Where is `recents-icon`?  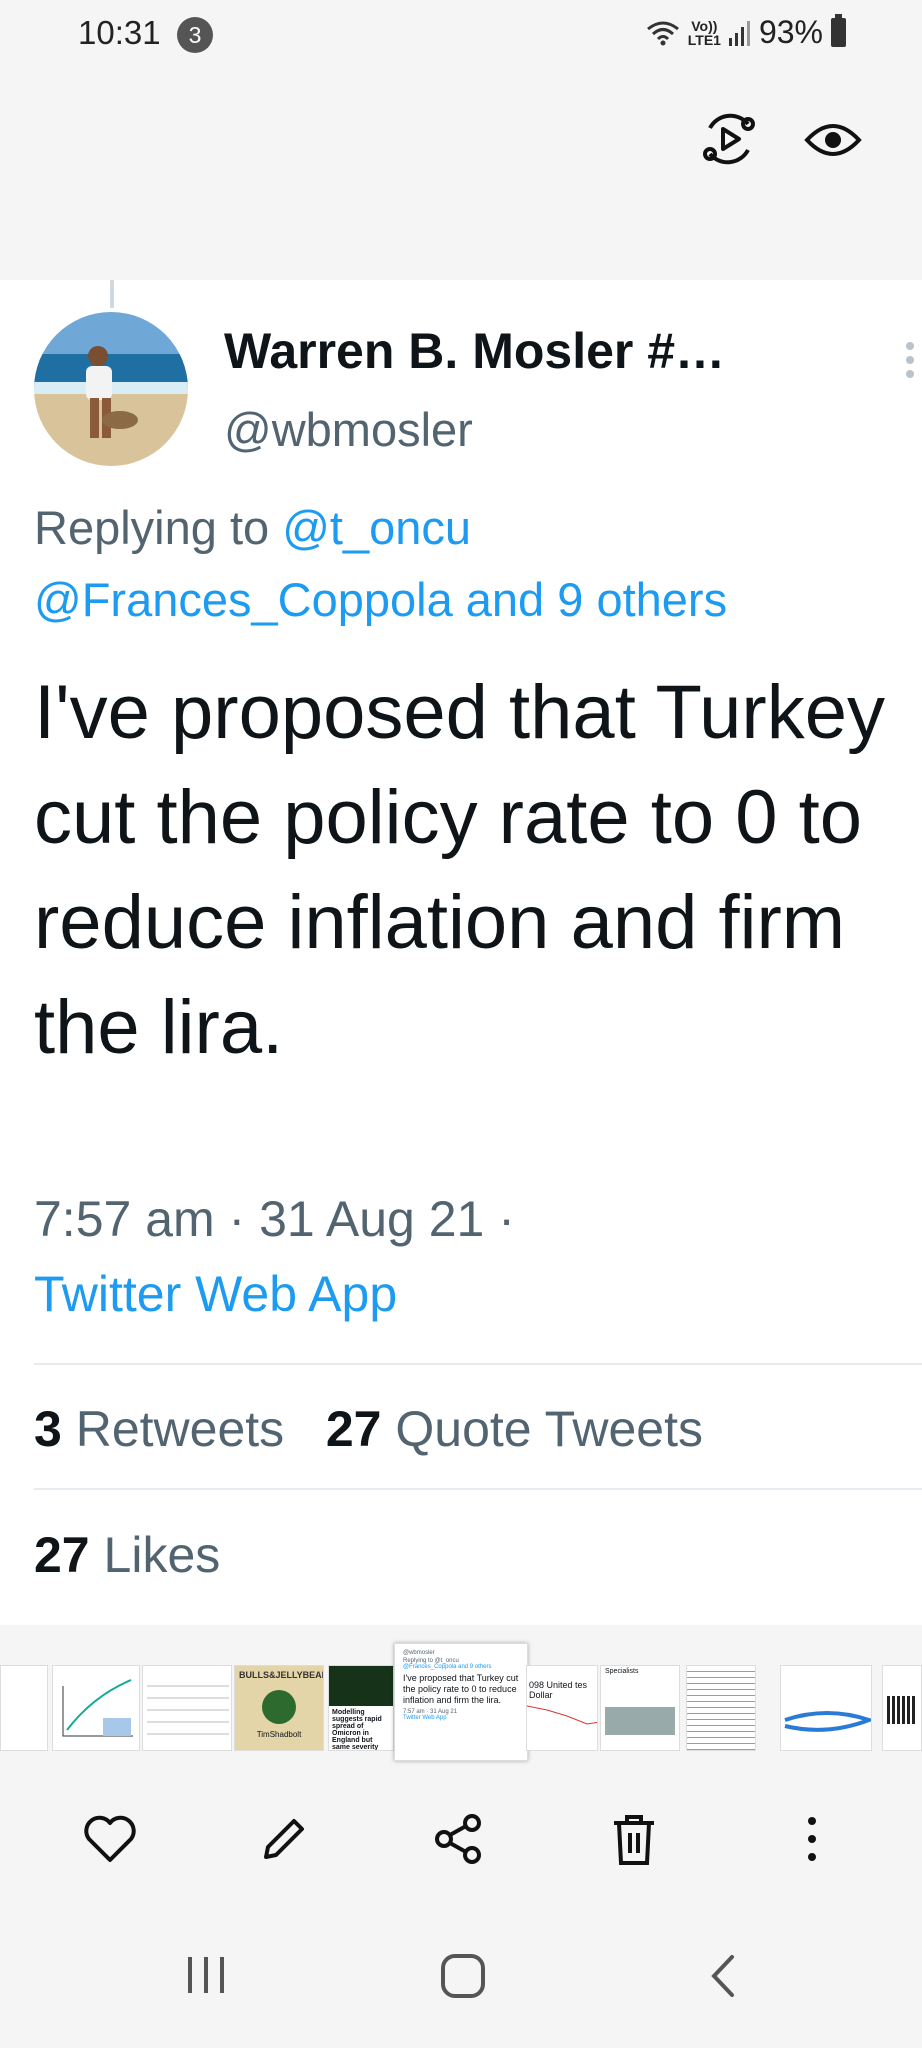
recents-icon is located at coordinates (206, 1975).